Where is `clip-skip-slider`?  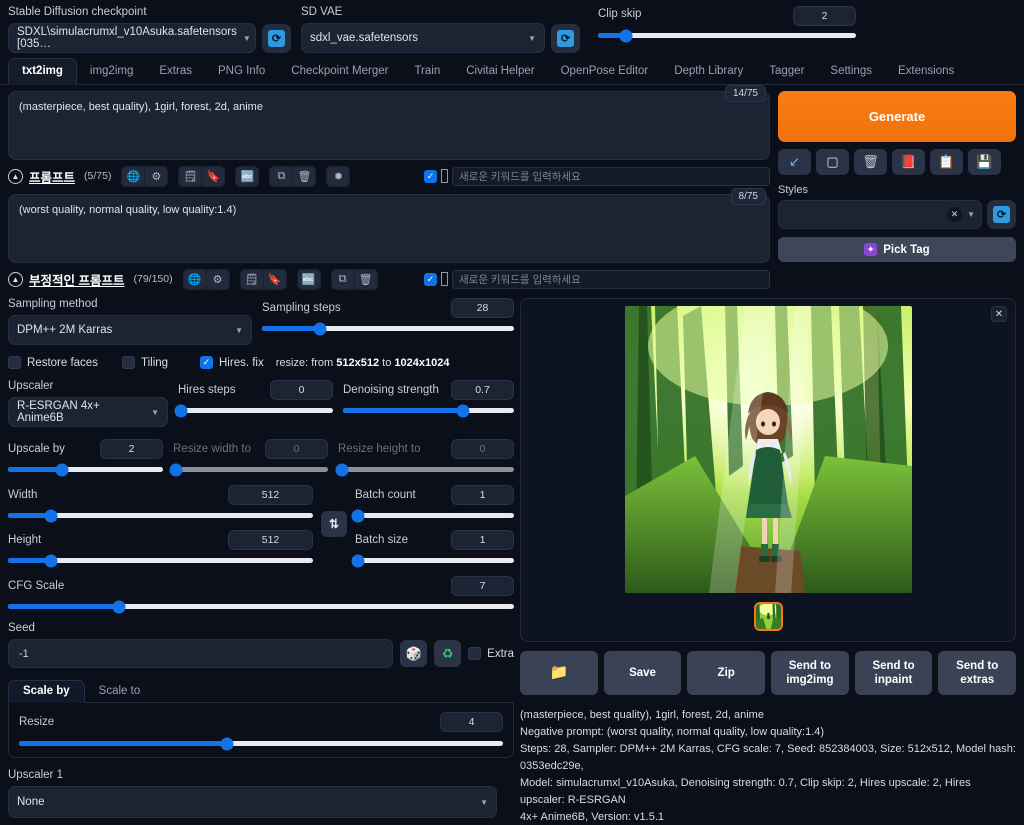
clip-skip-slider is located at coordinates (727, 35).